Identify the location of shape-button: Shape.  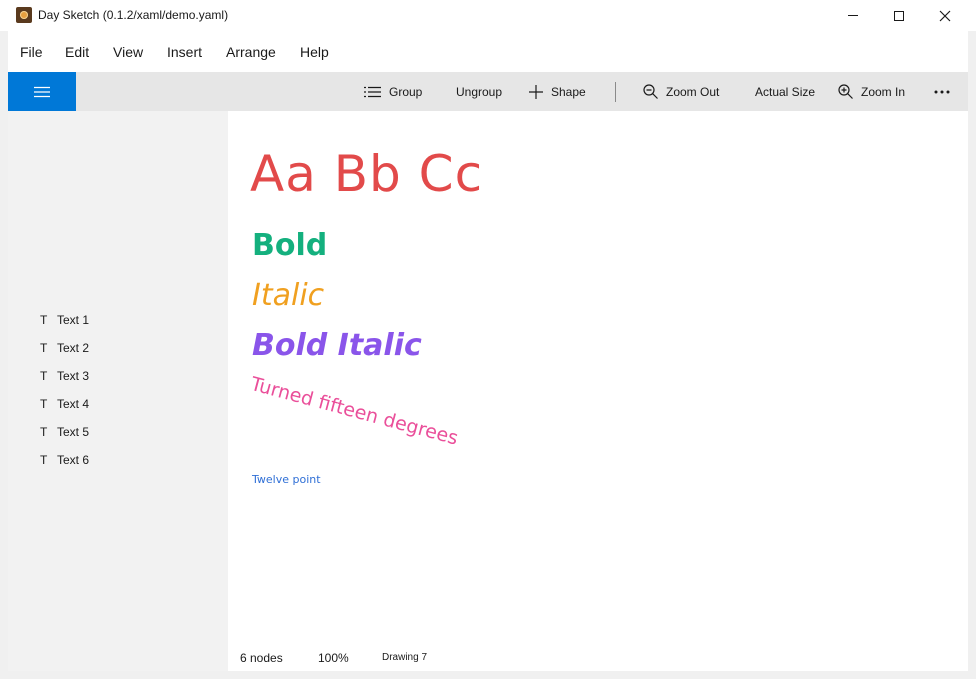
(557, 91).